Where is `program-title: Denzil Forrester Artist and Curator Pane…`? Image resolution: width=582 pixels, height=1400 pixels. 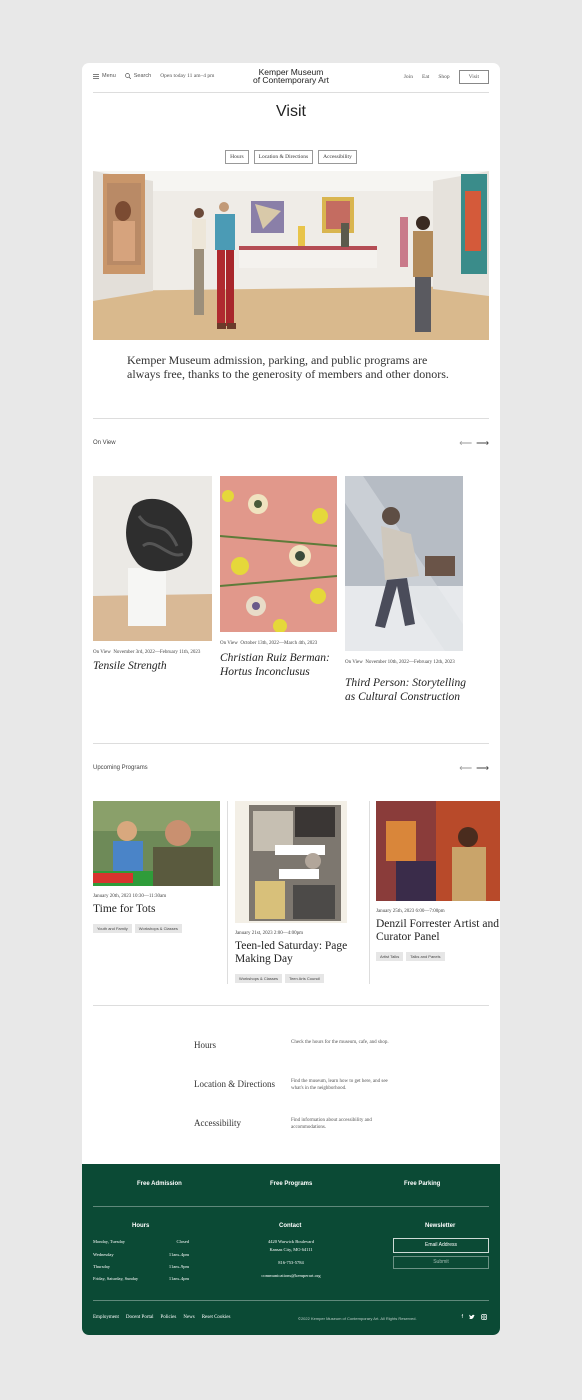
program-title: Denzil Forrester Artist and Curator Pane… is located at coordinates (437, 930).